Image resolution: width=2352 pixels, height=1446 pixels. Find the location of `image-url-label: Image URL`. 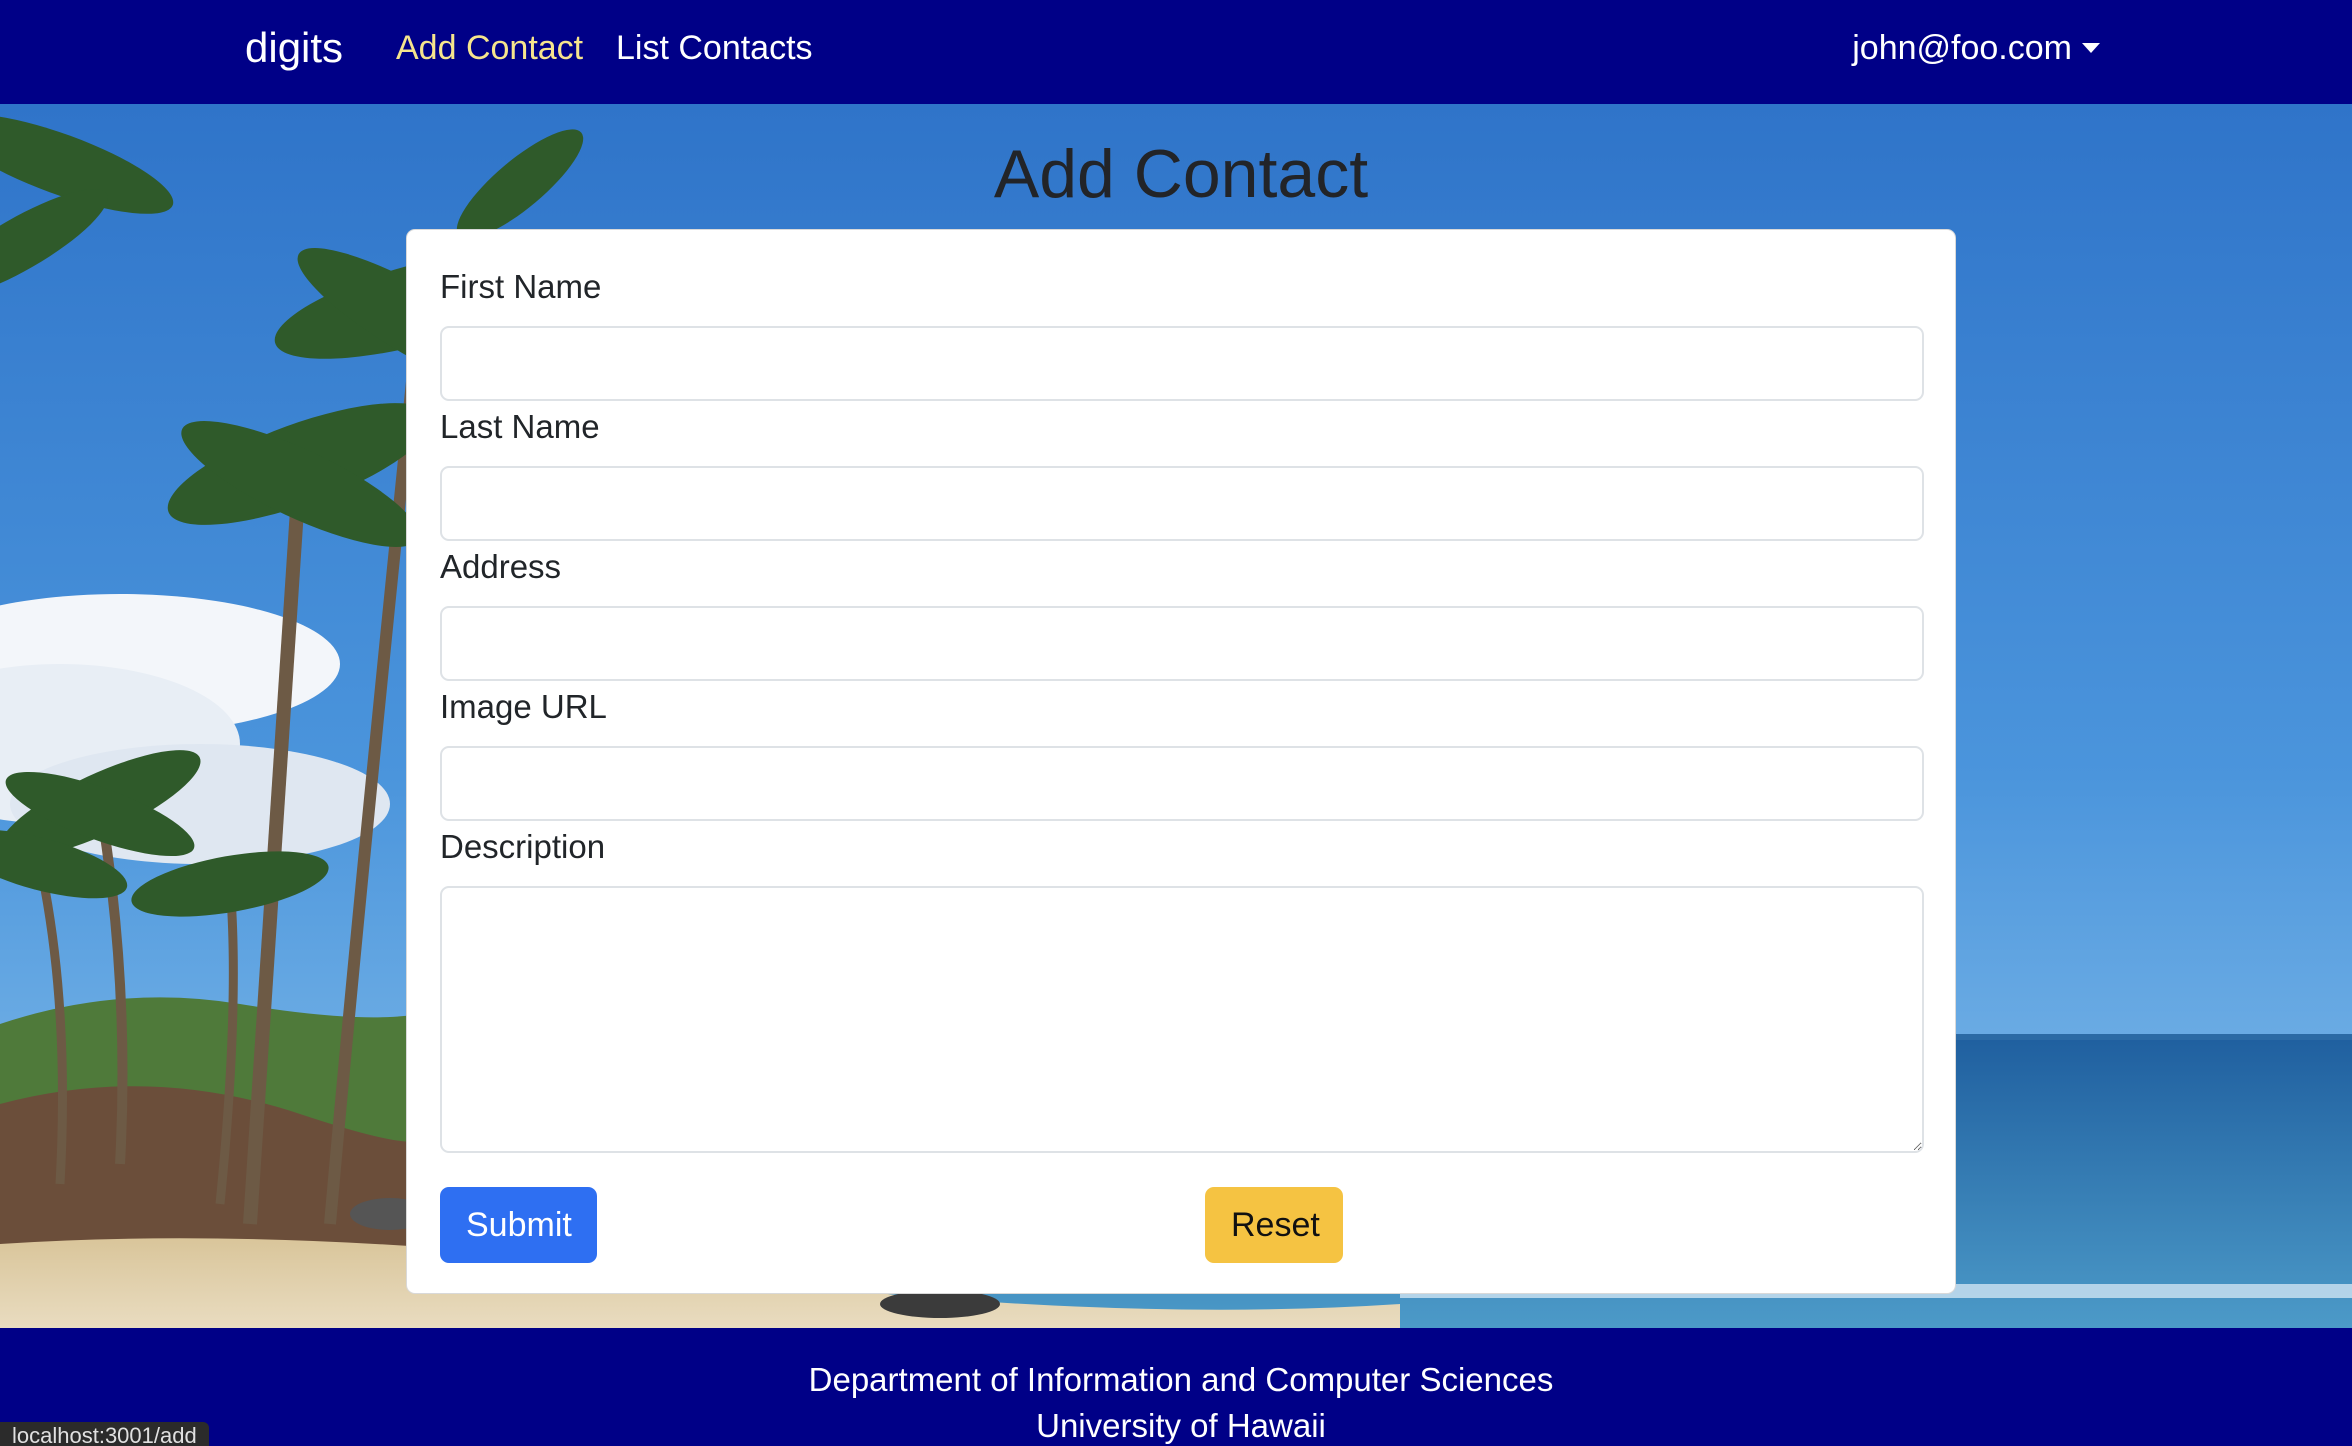

image-url-label: Image URL is located at coordinates (523, 706).